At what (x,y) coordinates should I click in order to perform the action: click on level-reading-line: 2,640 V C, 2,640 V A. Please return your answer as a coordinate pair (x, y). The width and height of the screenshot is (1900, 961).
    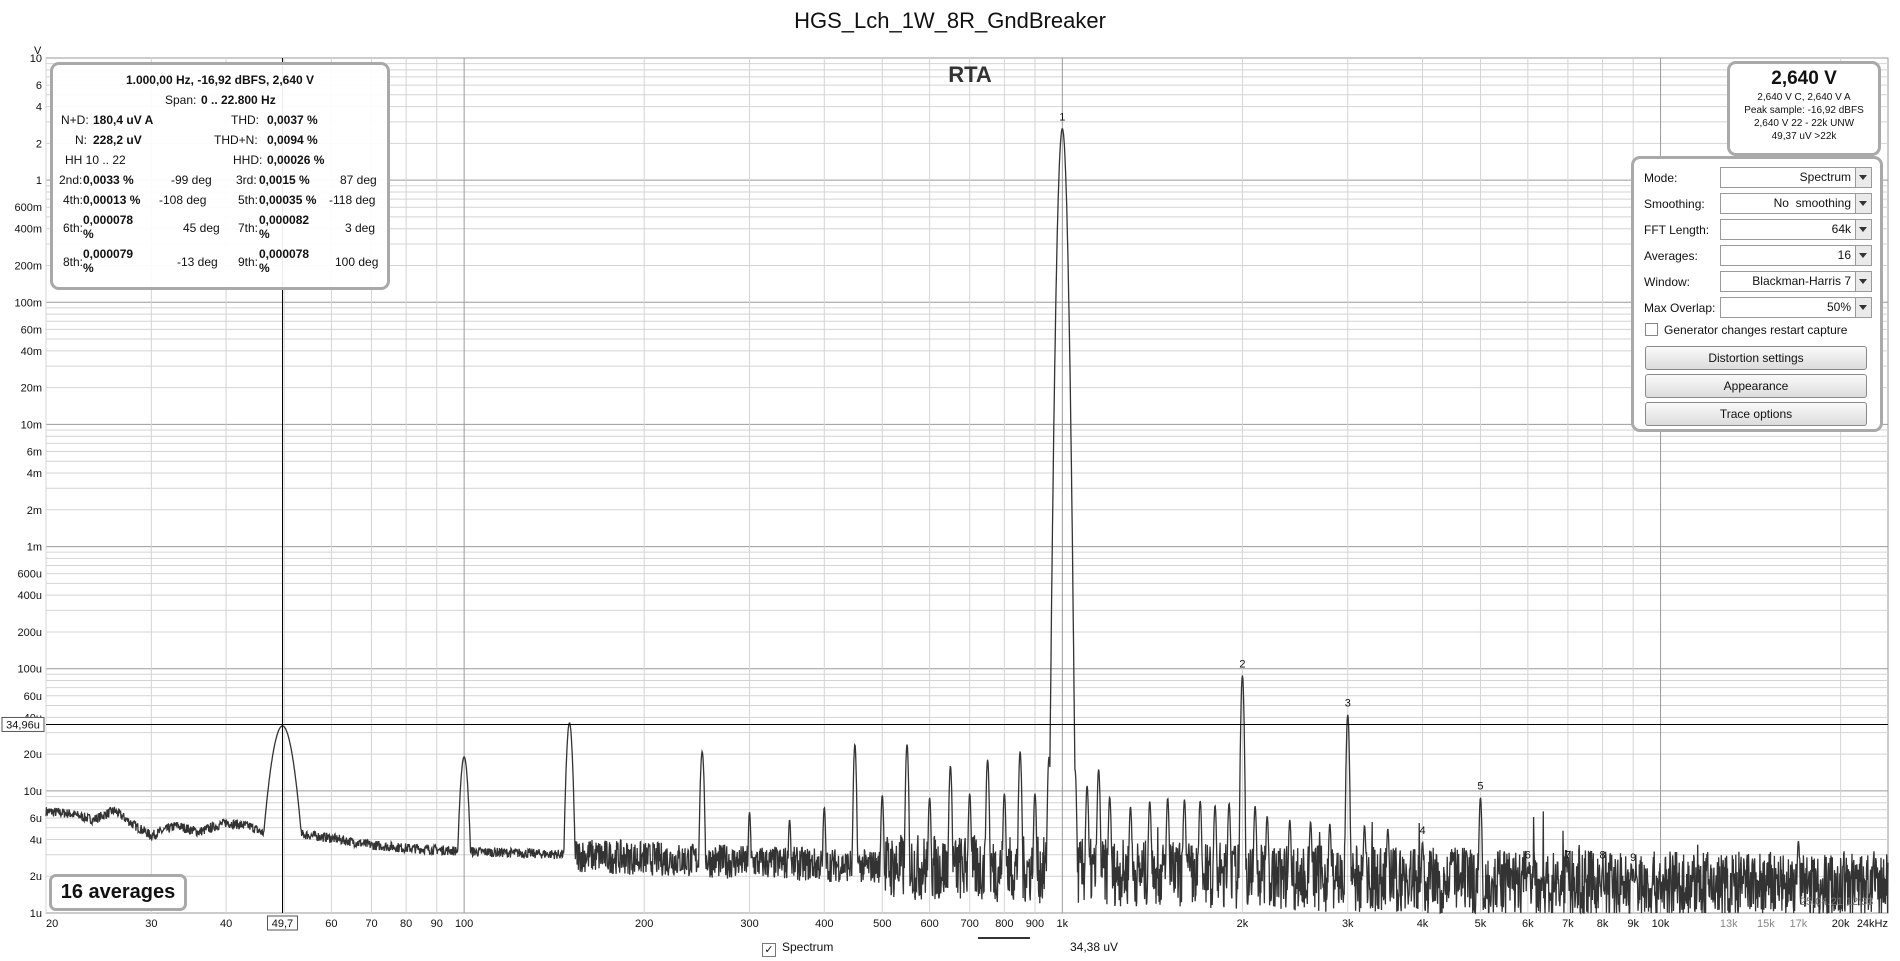
    Looking at the image, I should click on (1804, 97).